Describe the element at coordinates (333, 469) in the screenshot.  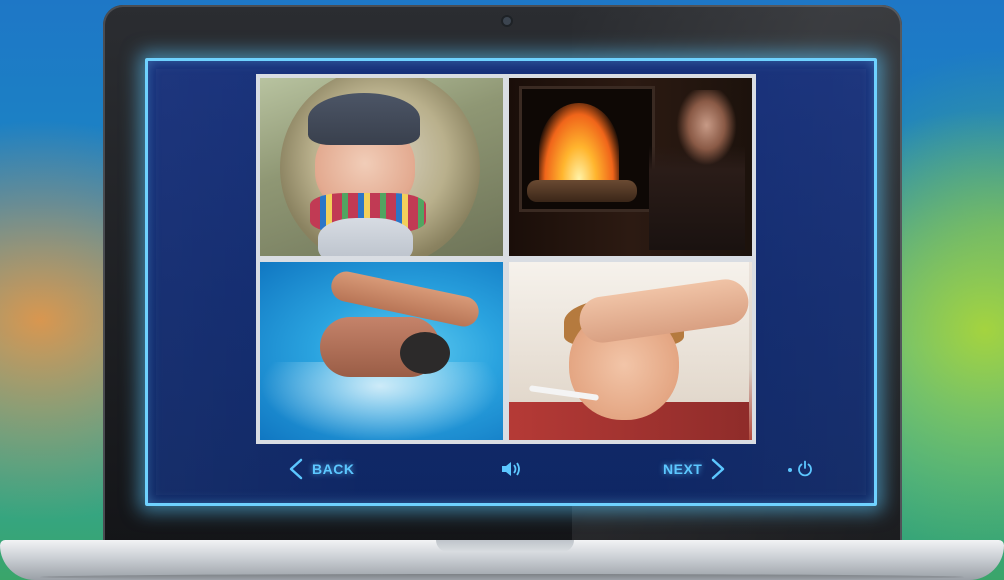
I see `back-label: BACK` at that location.